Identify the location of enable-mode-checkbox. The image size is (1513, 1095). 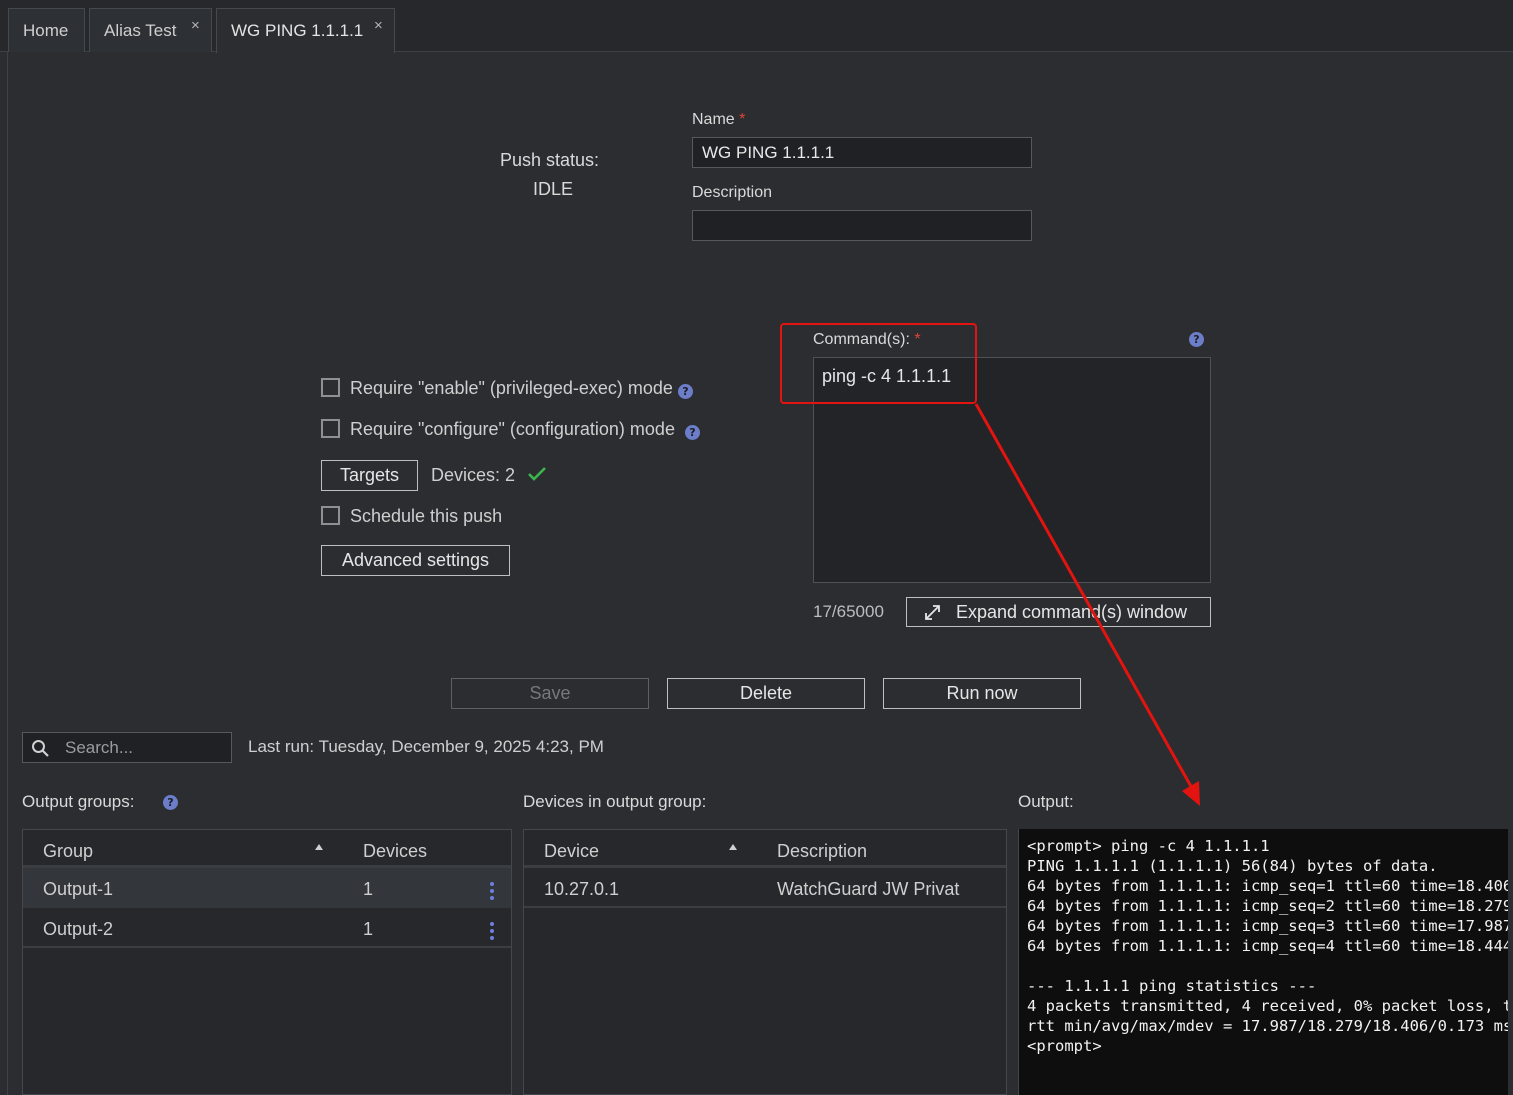
(330, 387).